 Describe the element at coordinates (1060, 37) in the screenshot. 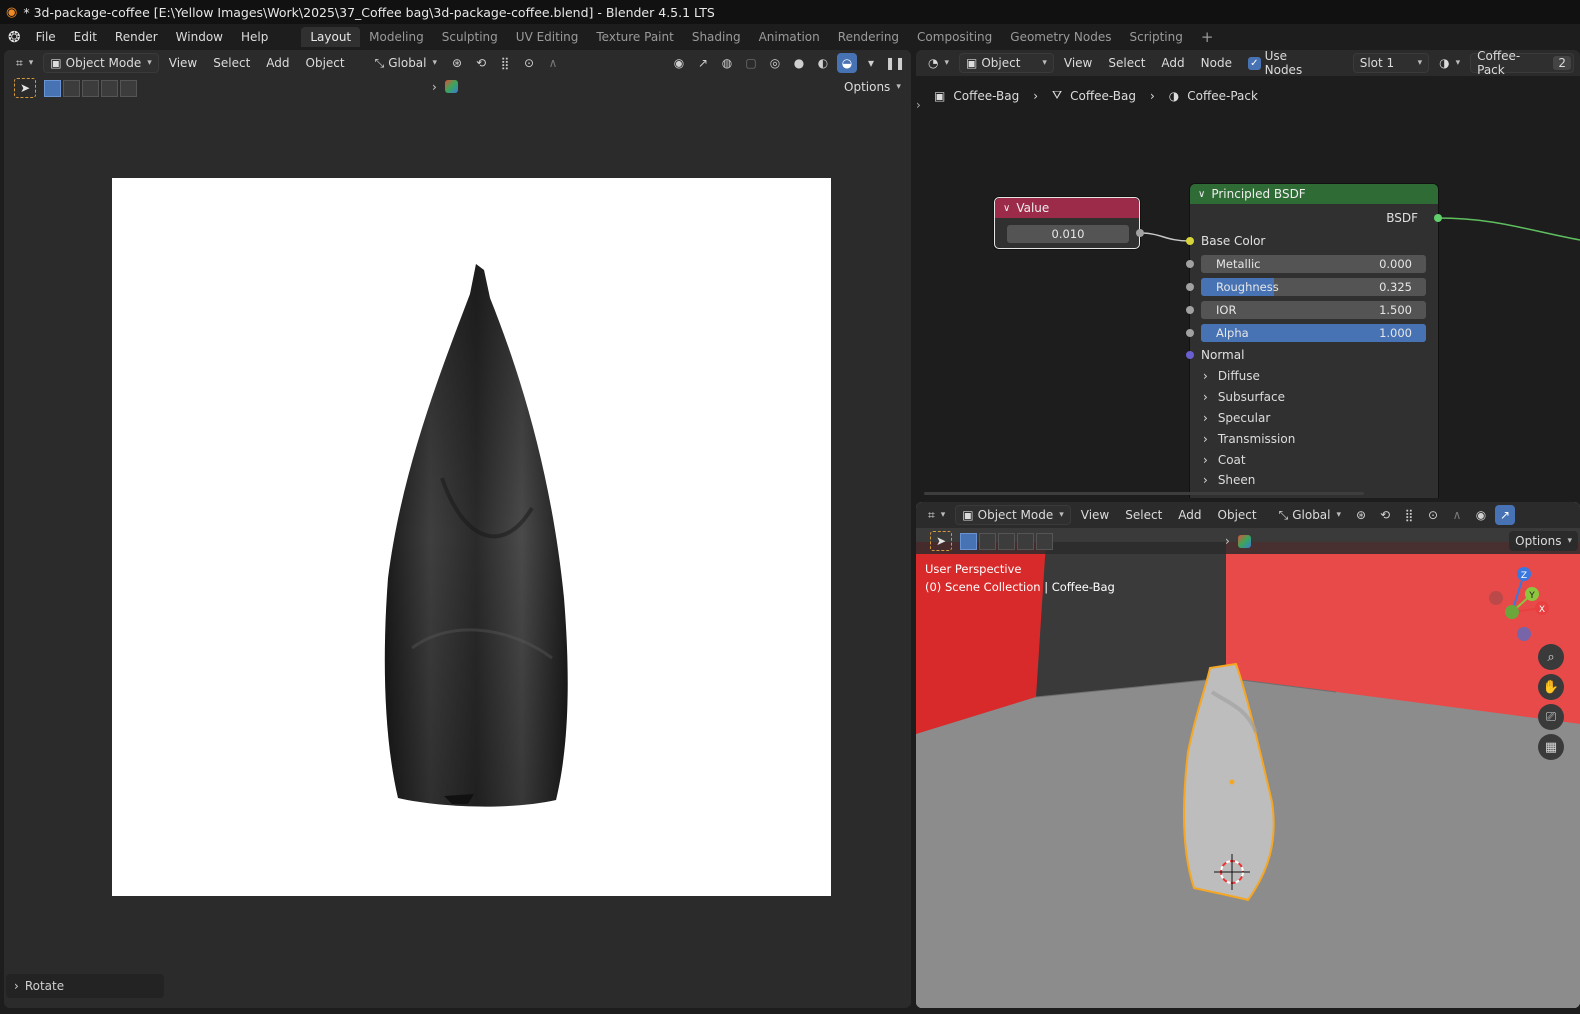

I see `tab-geometry-nodes: Geometry Nodes` at that location.